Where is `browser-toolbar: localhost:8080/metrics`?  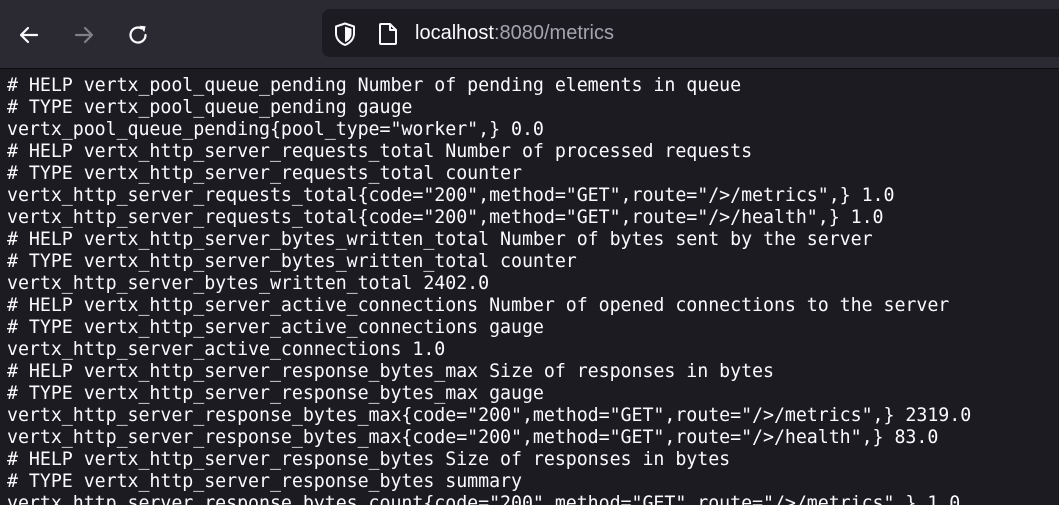
browser-toolbar: localhost:8080/metrics is located at coordinates (529, 34).